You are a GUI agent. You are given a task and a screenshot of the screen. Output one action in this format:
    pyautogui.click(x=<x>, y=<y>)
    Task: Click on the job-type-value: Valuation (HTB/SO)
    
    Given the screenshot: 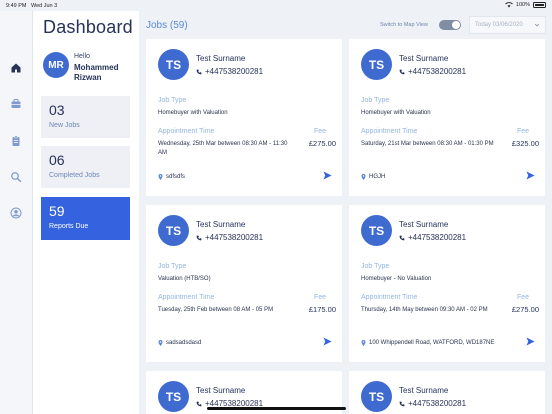 What is the action you would take?
    pyautogui.click(x=184, y=279)
    